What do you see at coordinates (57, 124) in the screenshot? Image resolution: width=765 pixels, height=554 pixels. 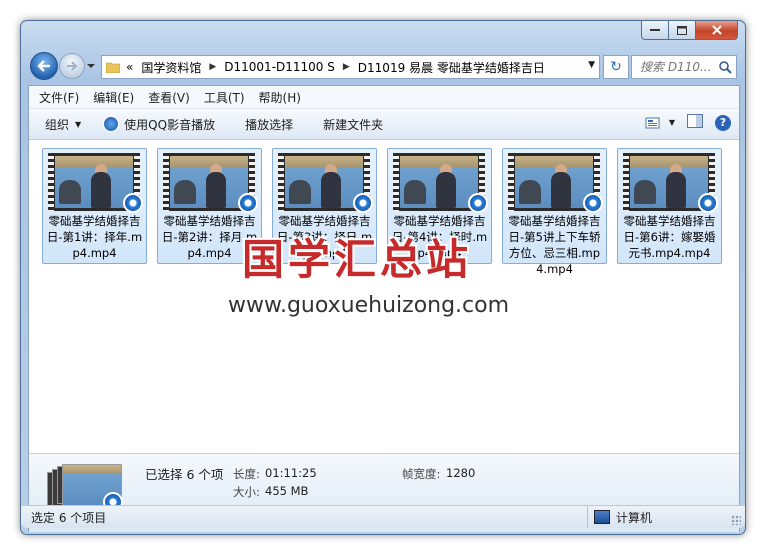 I see `organize-label: 组织` at bounding box center [57, 124].